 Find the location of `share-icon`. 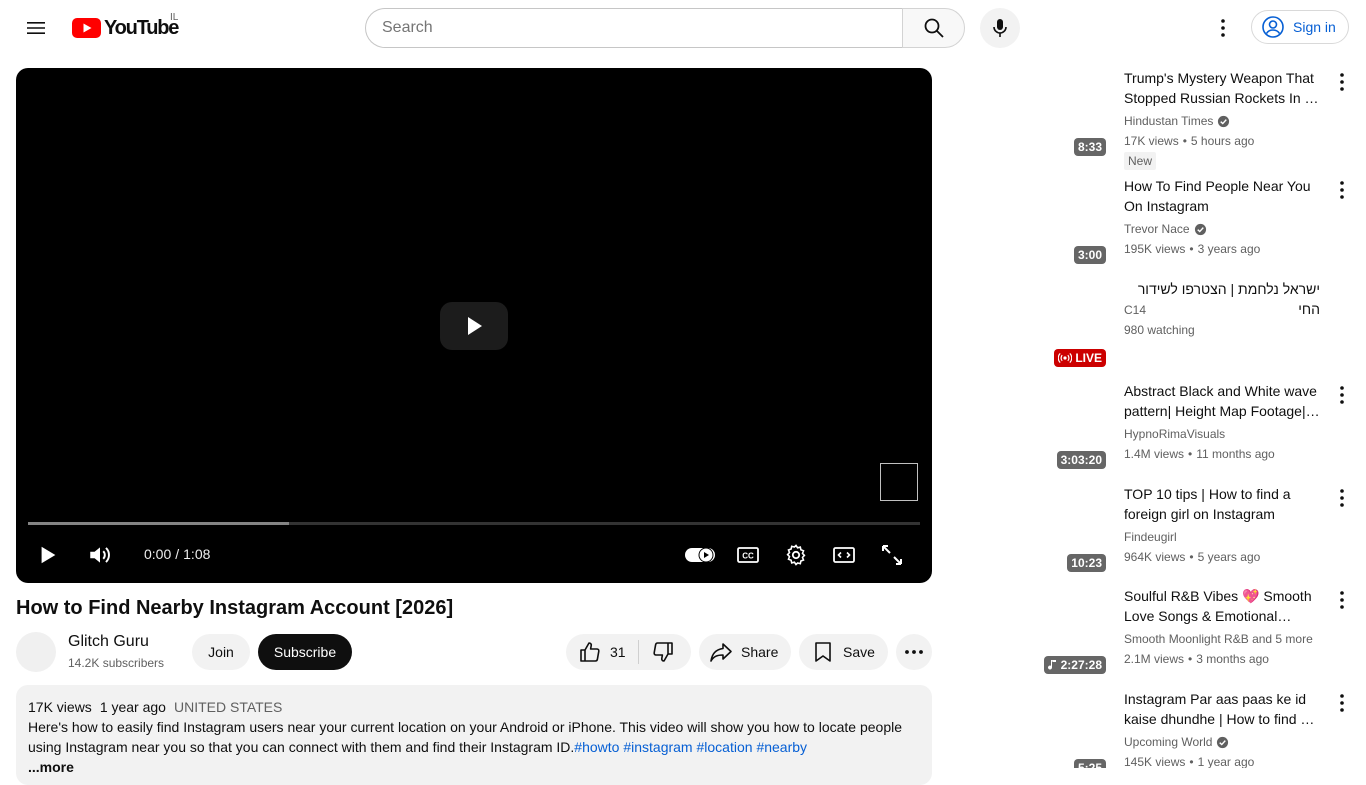

share-icon is located at coordinates (721, 652).